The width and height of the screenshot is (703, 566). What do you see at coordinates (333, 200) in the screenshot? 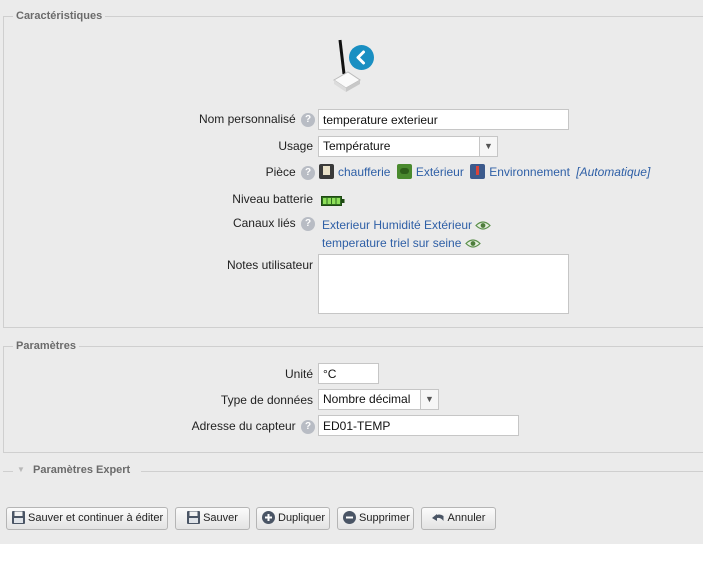
I see `battery-full-icon` at bounding box center [333, 200].